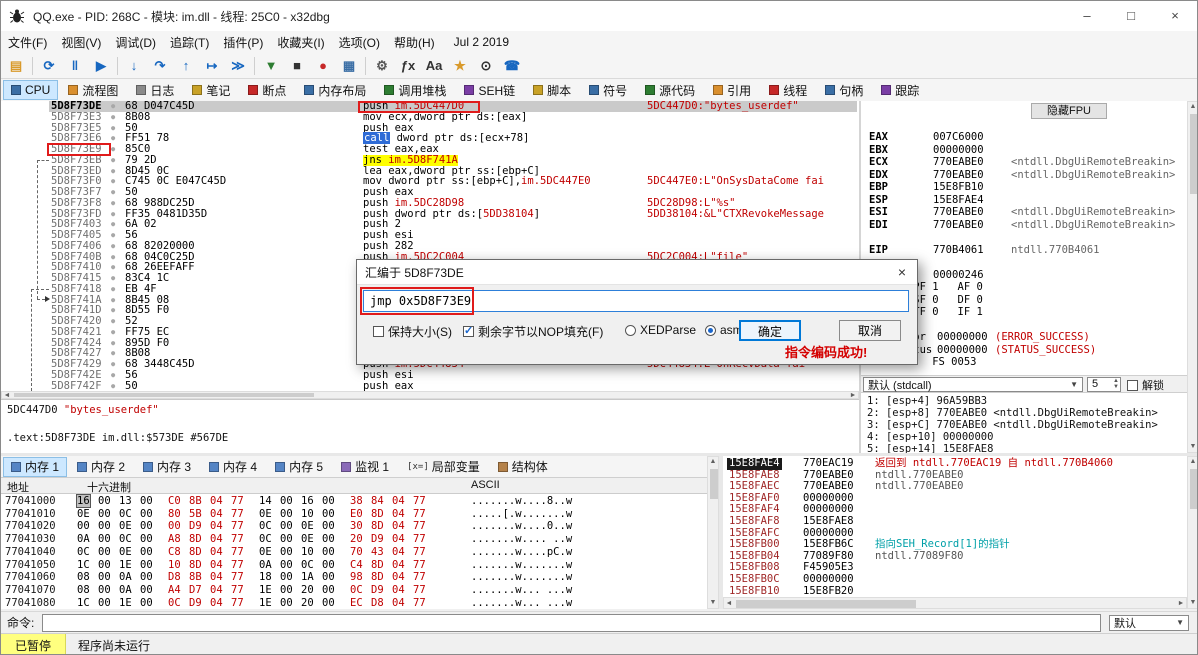 The height and width of the screenshot is (655, 1198). Describe the element at coordinates (637, 272) in the screenshot. I see `assemble-dialog-titlebar: 汇编于 5D8F73DE ×` at that location.